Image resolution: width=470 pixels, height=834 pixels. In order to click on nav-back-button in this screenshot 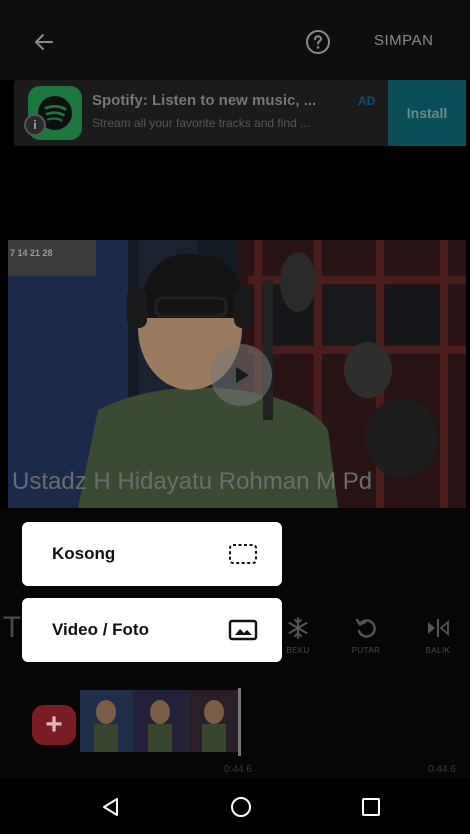, I will do `click(111, 807)`.